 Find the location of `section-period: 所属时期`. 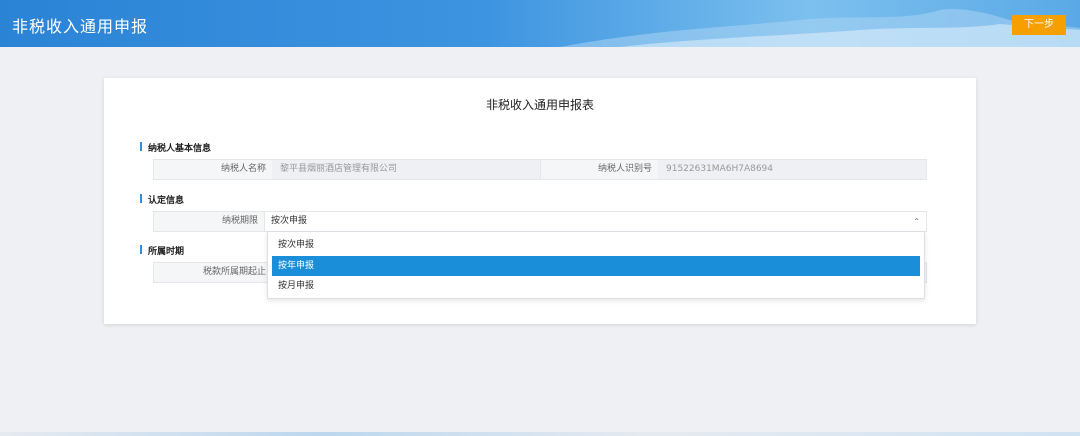

section-period: 所属时期 is located at coordinates (162, 250).